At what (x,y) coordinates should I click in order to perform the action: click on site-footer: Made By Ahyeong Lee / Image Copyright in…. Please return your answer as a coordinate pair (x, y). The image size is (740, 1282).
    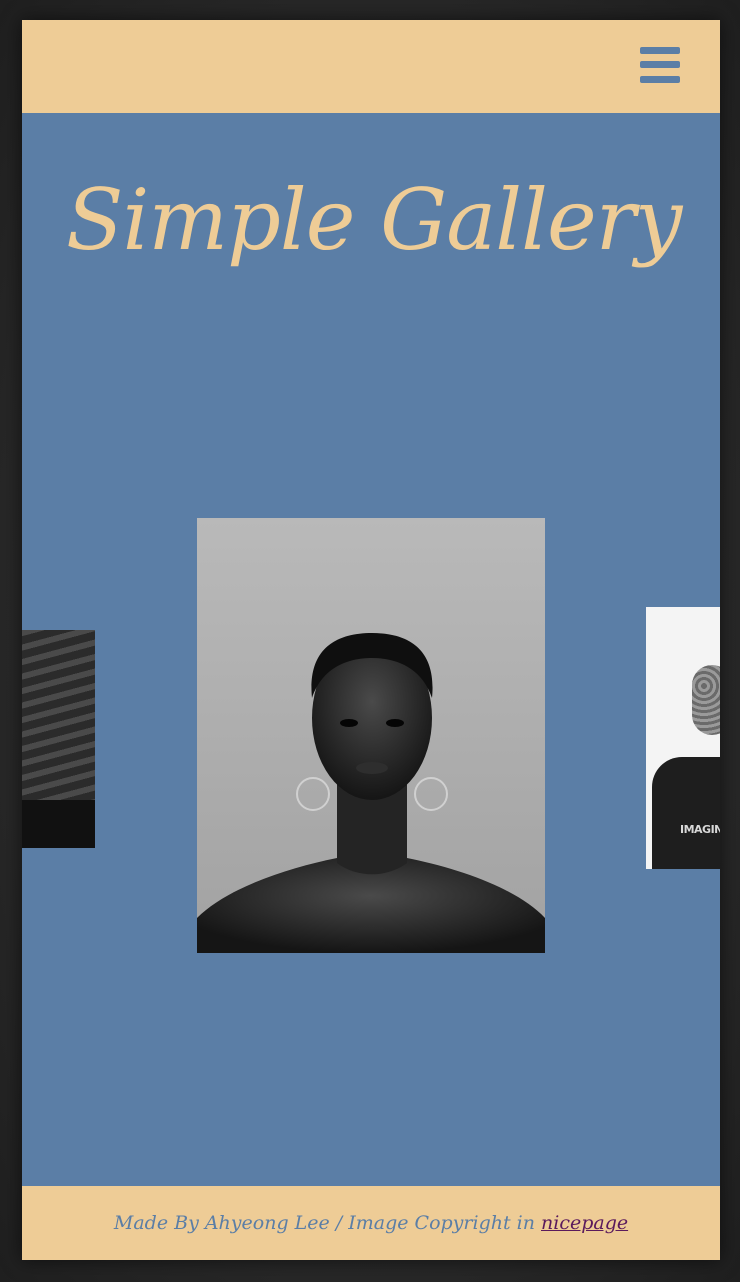
    Looking at the image, I should click on (371, 1223).